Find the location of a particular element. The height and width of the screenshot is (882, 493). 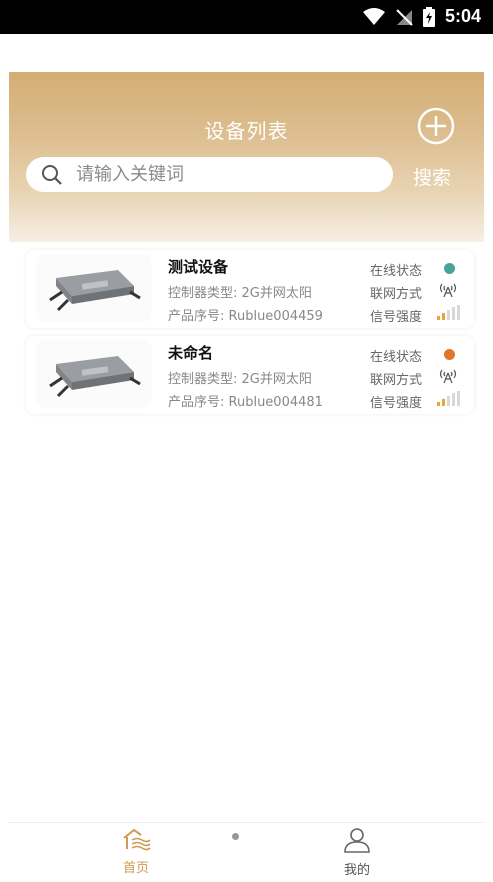

device-serial: 产品序号: Rublue004459 is located at coordinates (245, 316).